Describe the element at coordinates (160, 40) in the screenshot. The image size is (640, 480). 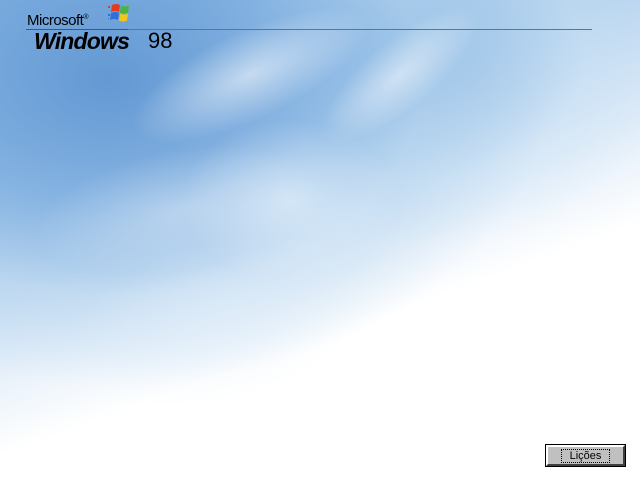
I see `version-number: 98` at that location.